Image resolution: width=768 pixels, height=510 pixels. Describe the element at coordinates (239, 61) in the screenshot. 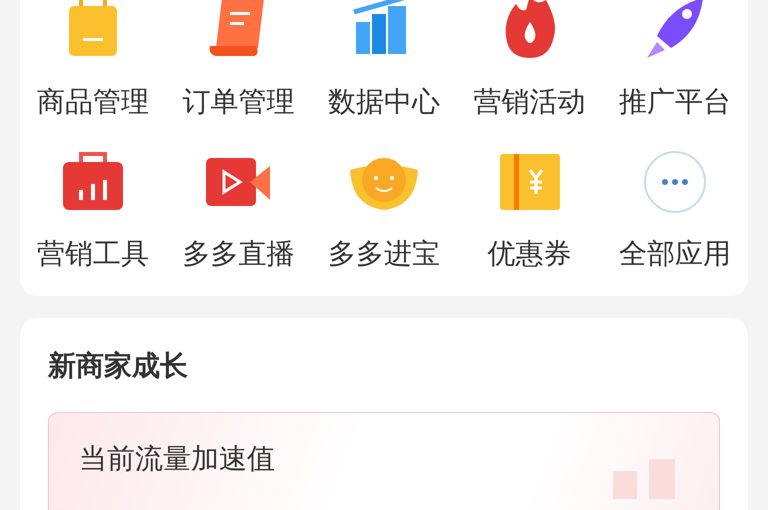

I see `app-shortcut: 订单管理` at that location.